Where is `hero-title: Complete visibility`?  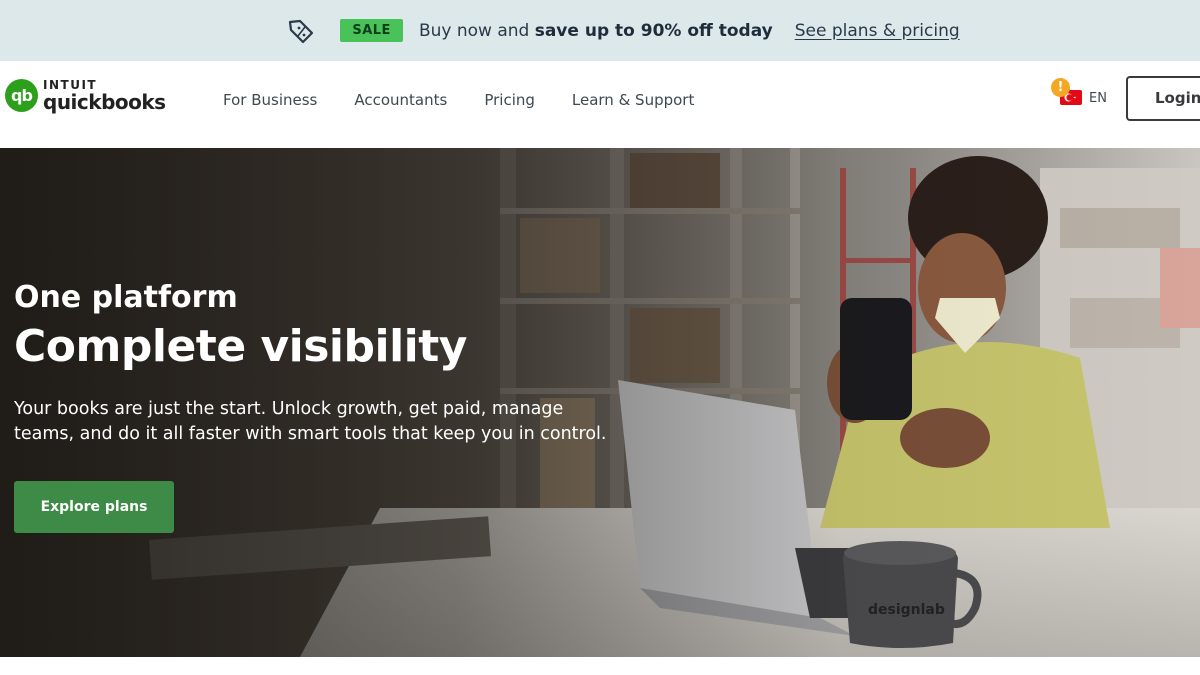
hero-title: Complete visibility is located at coordinates (240, 346).